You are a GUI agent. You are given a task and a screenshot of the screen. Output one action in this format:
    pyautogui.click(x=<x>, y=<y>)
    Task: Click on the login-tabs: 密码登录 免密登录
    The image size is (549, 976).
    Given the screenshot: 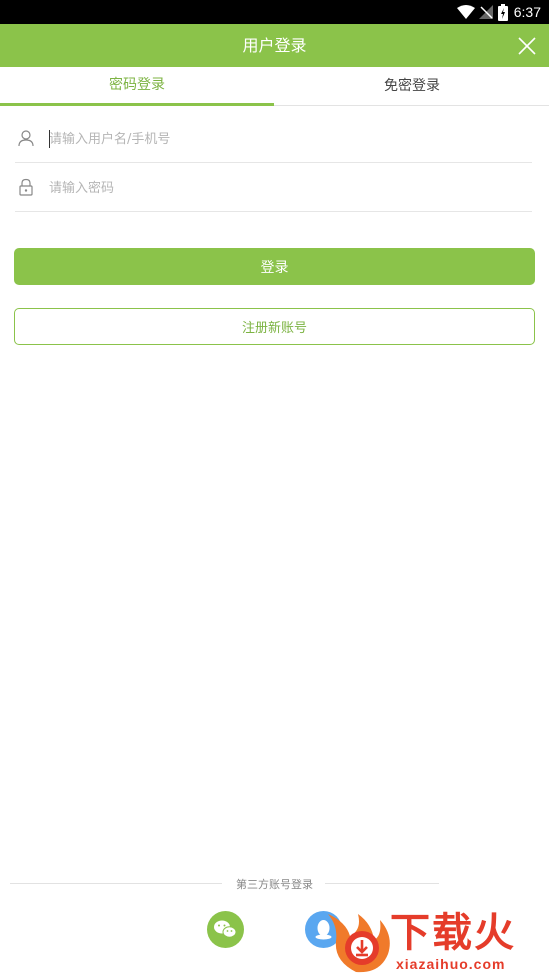 What is the action you would take?
    pyautogui.click(x=274, y=86)
    